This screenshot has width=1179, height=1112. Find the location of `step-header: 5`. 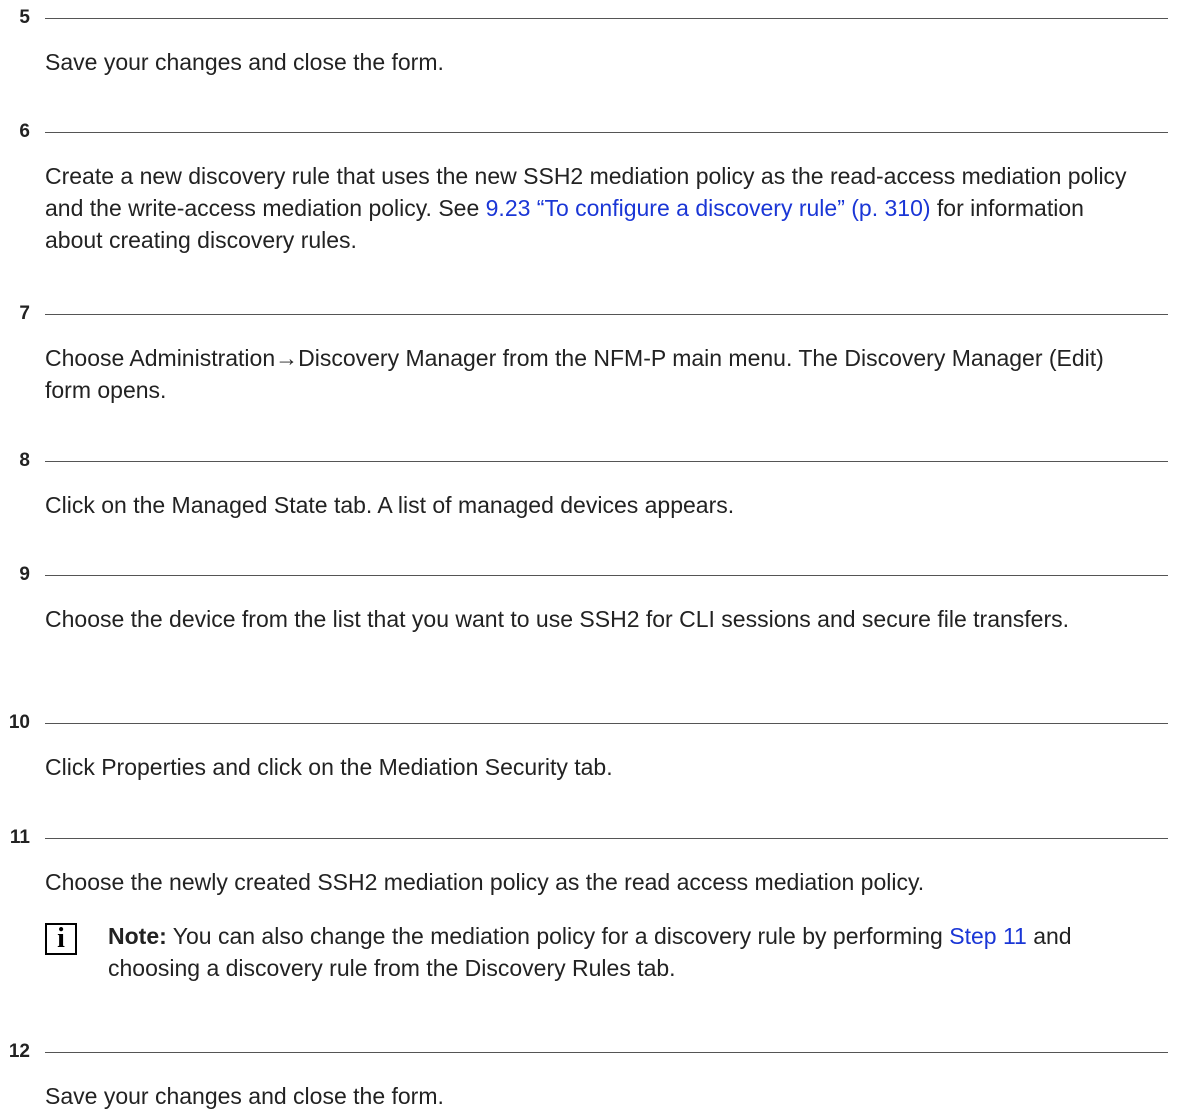

step-header: 5 is located at coordinates (589, 18).